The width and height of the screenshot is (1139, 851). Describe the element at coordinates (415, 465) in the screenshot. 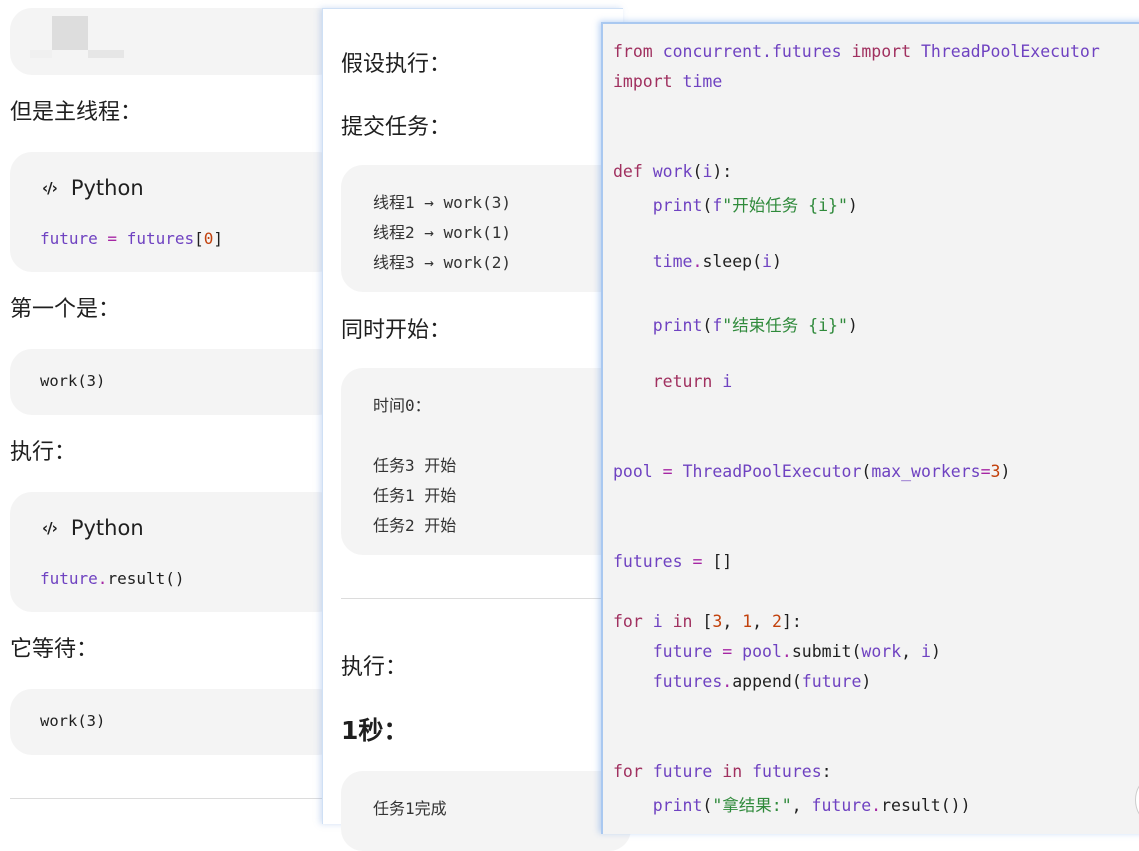

I see `code-line: 任务3 开始` at that location.